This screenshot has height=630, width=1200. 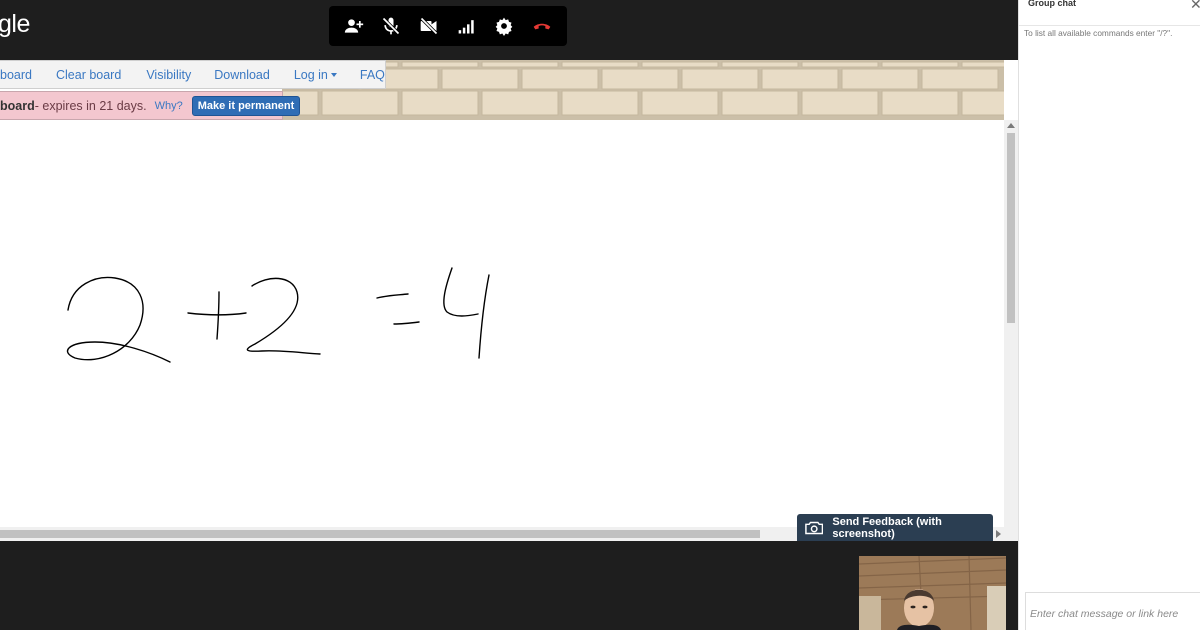 I want to click on self-video-thumbnail, so click(x=932, y=593).